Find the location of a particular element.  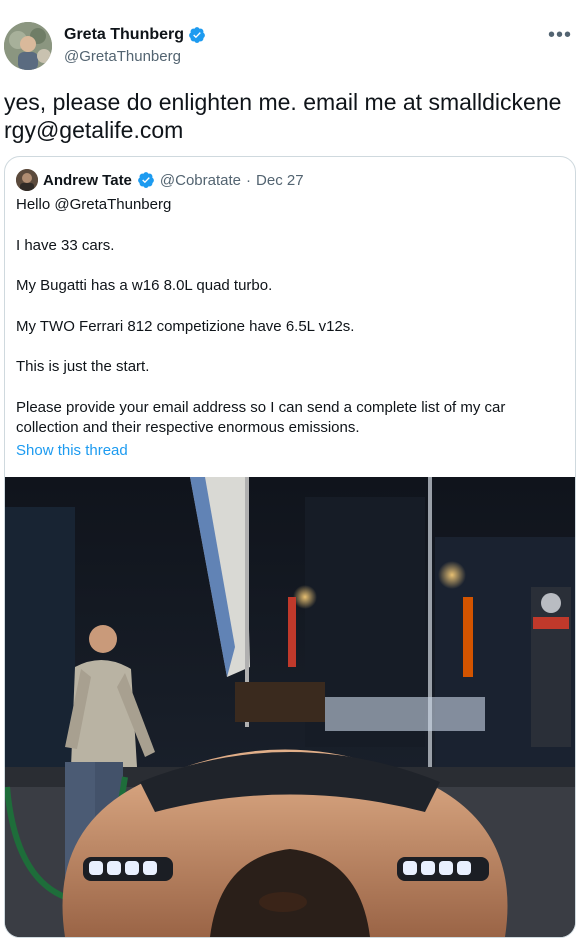

verified-badge-icon is located at coordinates (197, 35).